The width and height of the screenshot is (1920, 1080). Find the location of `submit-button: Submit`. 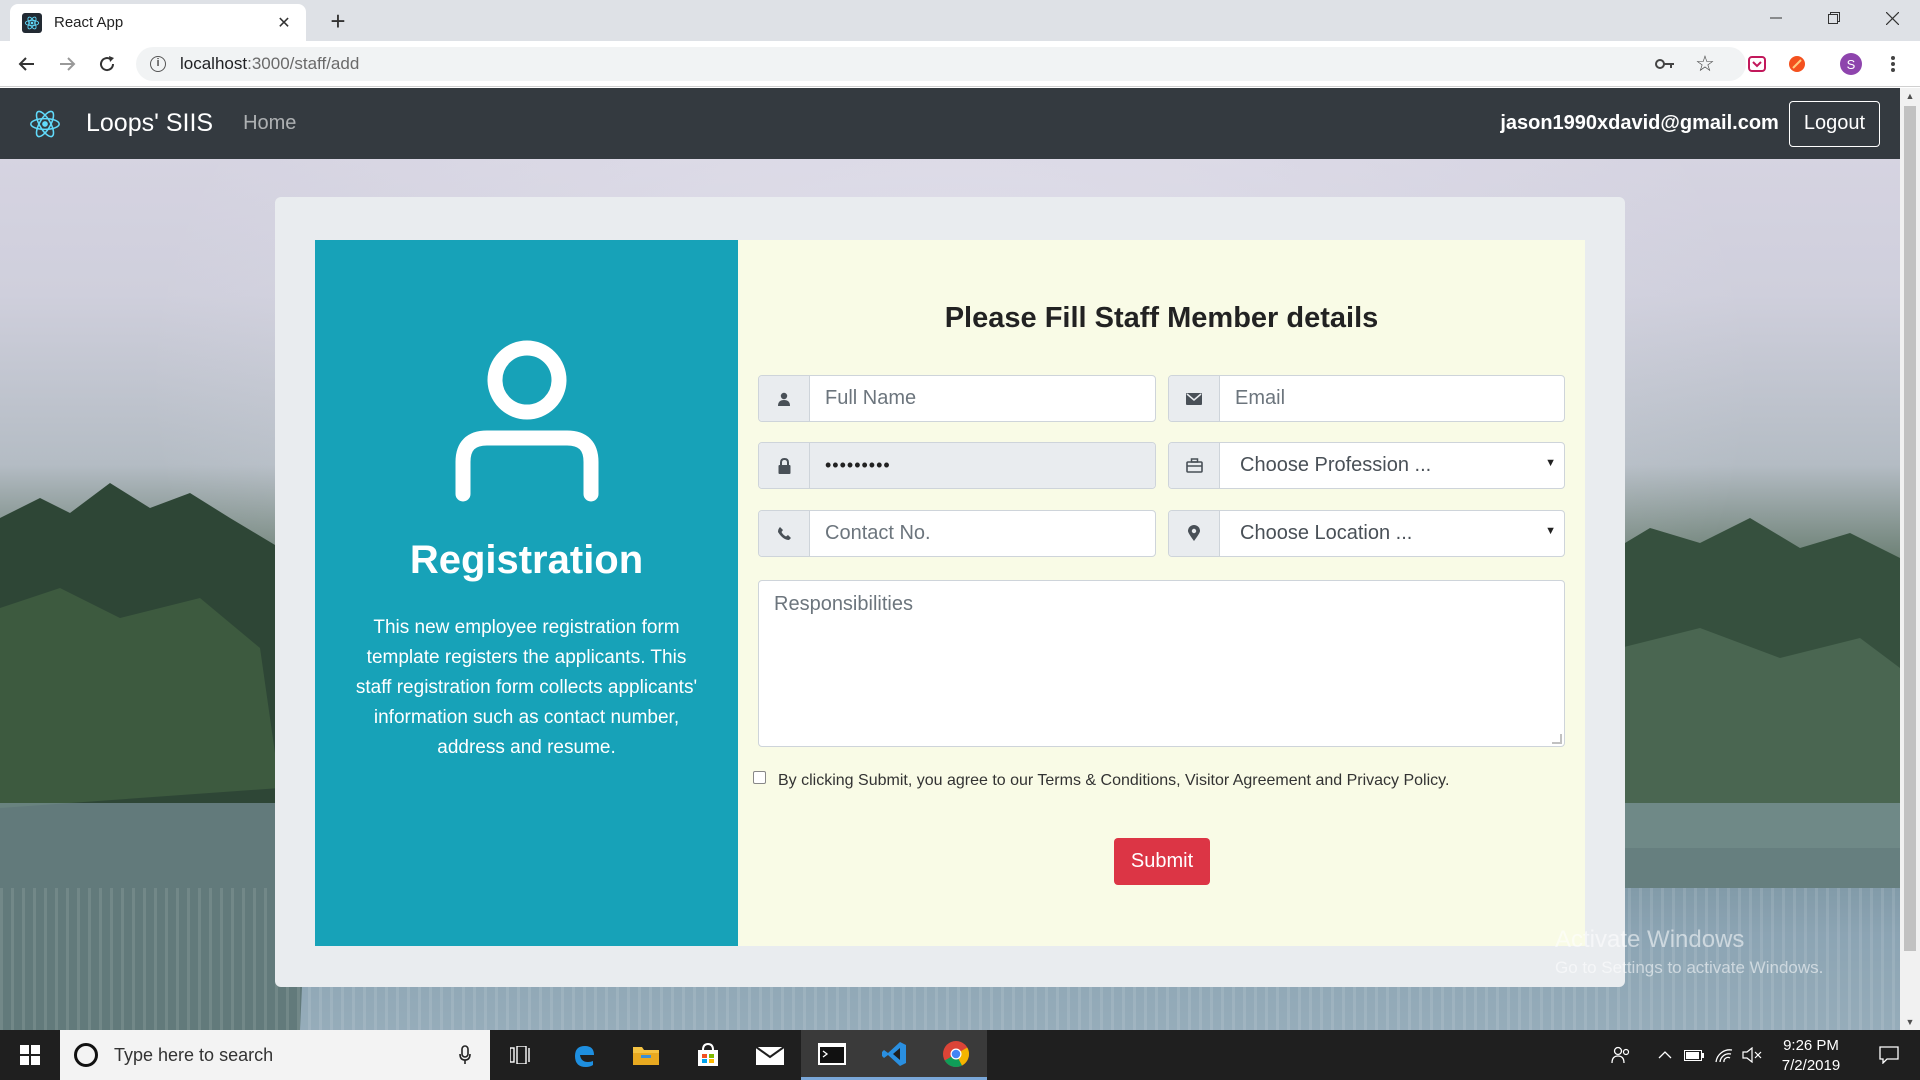

submit-button: Submit is located at coordinates (1162, 861).